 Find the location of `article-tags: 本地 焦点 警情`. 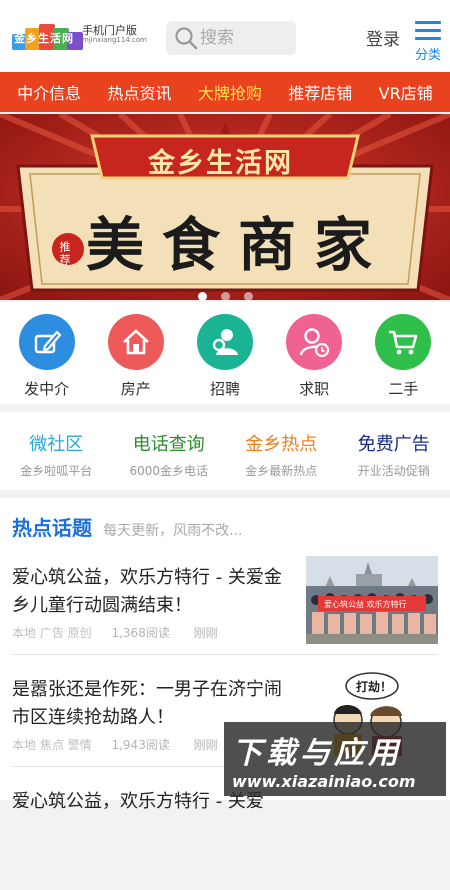

article-tags: 本地 焦点 警情 is located at coordinates (52, 745).